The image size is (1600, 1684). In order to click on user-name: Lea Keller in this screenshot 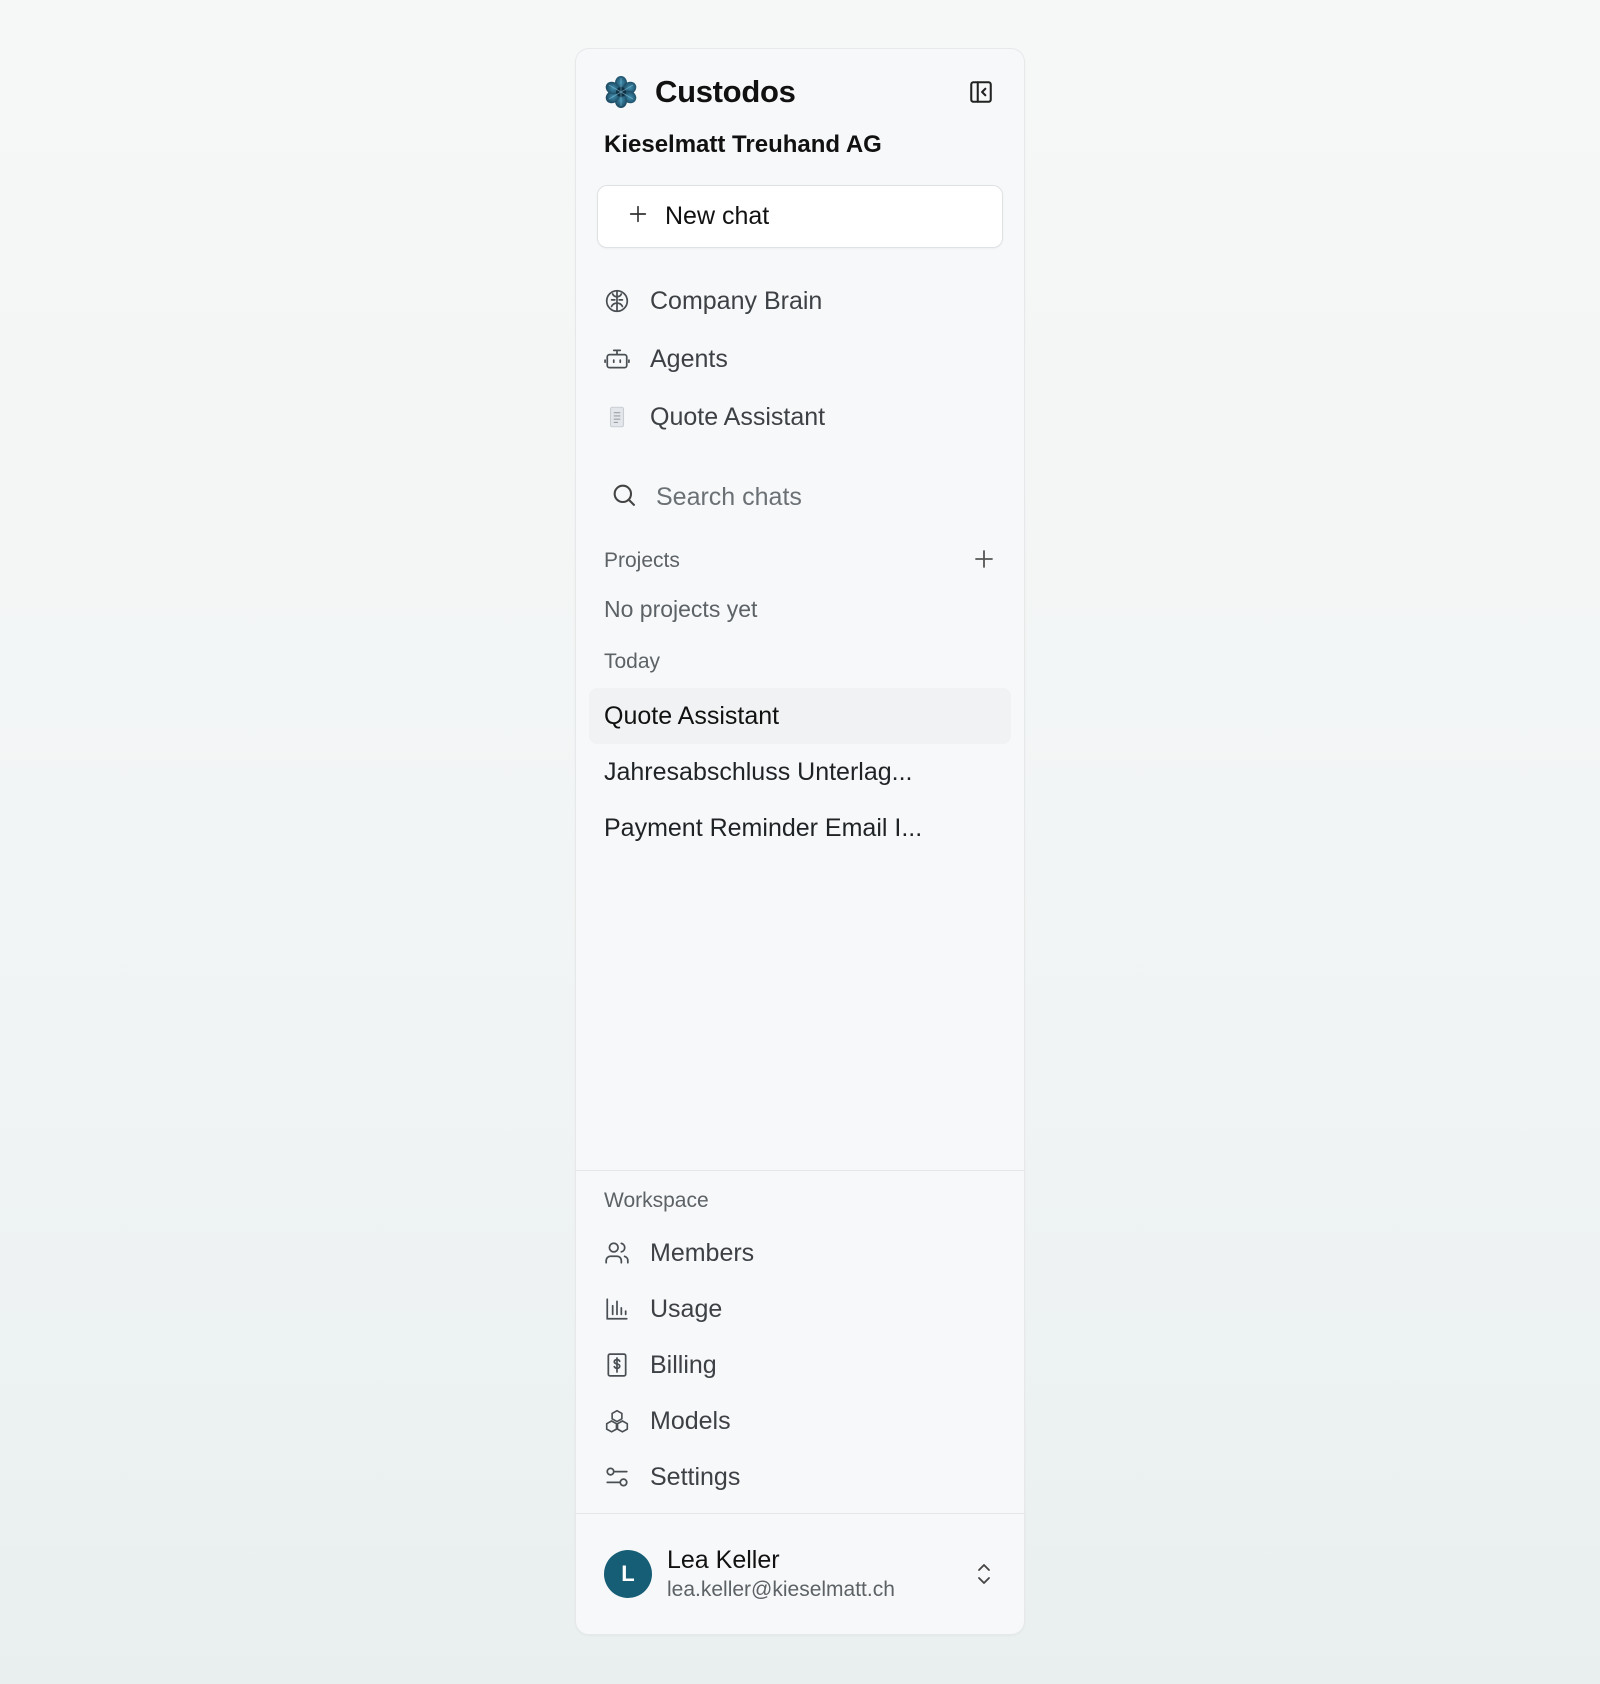, I will do `click(723, 1560)`.